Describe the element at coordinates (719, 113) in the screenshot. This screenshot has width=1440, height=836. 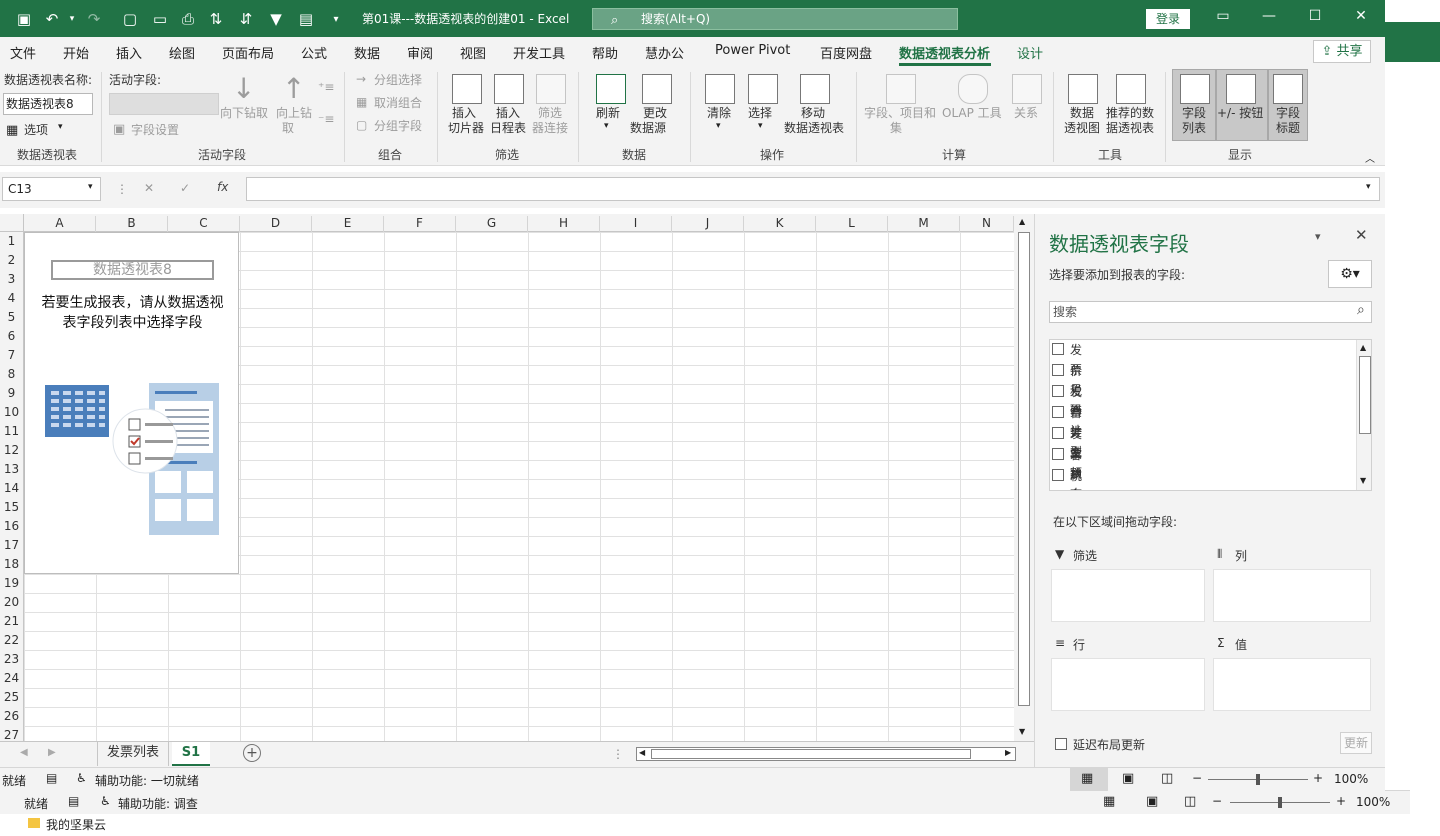
I see `clear-button: 清除` at that location.